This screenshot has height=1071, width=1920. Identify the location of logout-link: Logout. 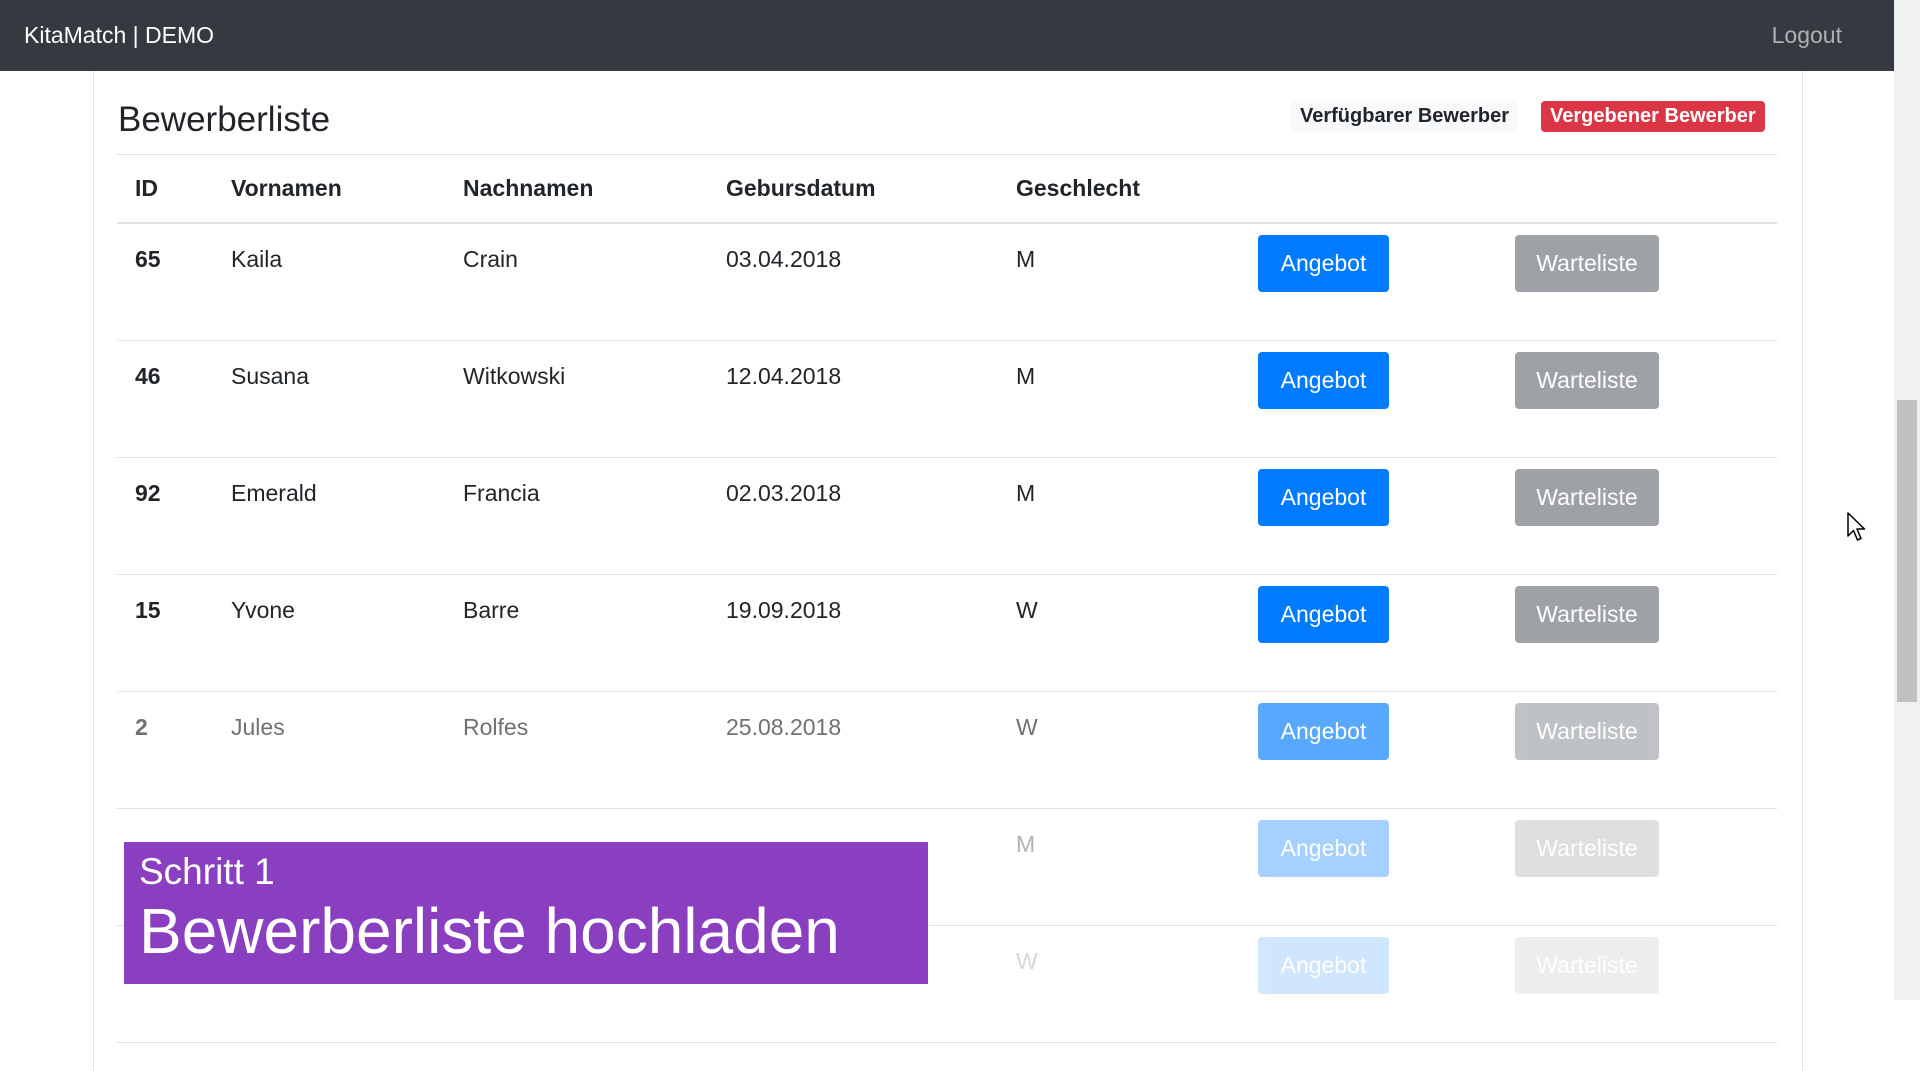
(1807, 35).